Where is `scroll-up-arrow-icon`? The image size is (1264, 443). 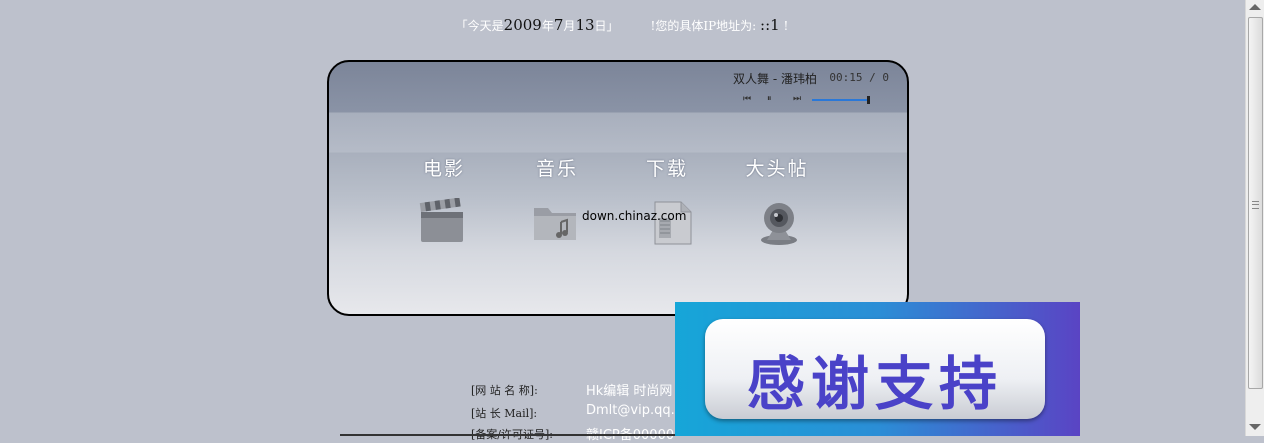
scroll-up-arrow-icon is located at coordinates (1255, 7).